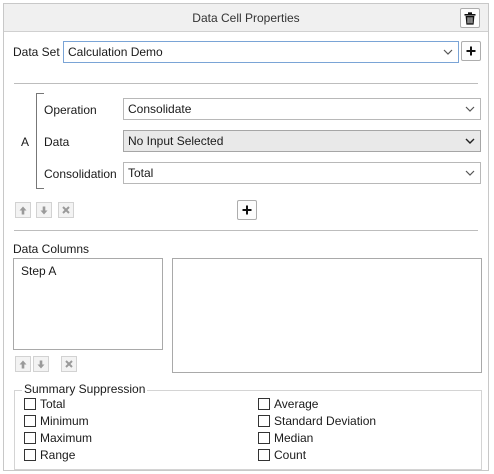 Image resolution: width=494 pixels, height=474 pixels. What do you see at coordinates (290, 455) in the screenshot?
I see `checkbox-label: Count` at bounding box center [290, 455].